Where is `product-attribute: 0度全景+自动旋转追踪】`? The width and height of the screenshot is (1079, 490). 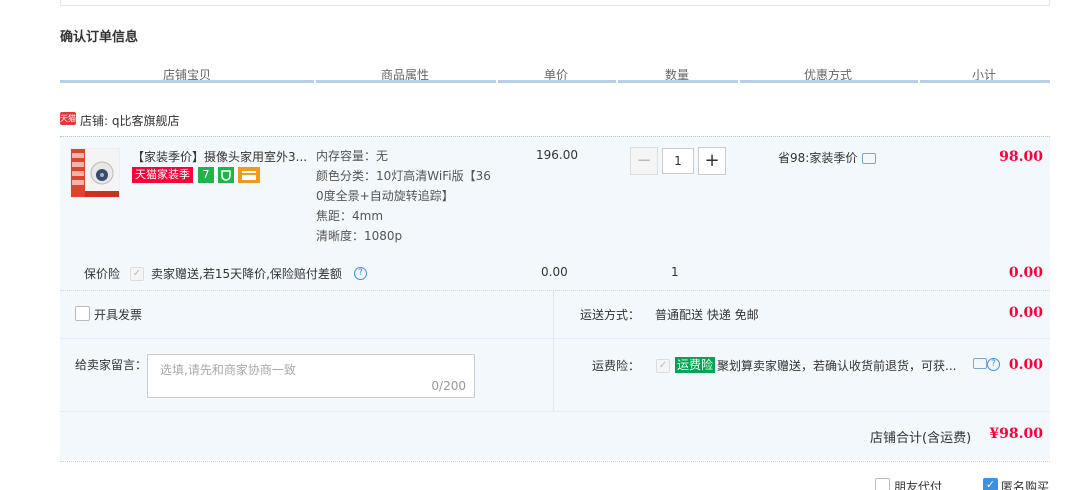
product-attribute: 0度全景+自动旋转追踪】 is located at coordinates (385, 196).